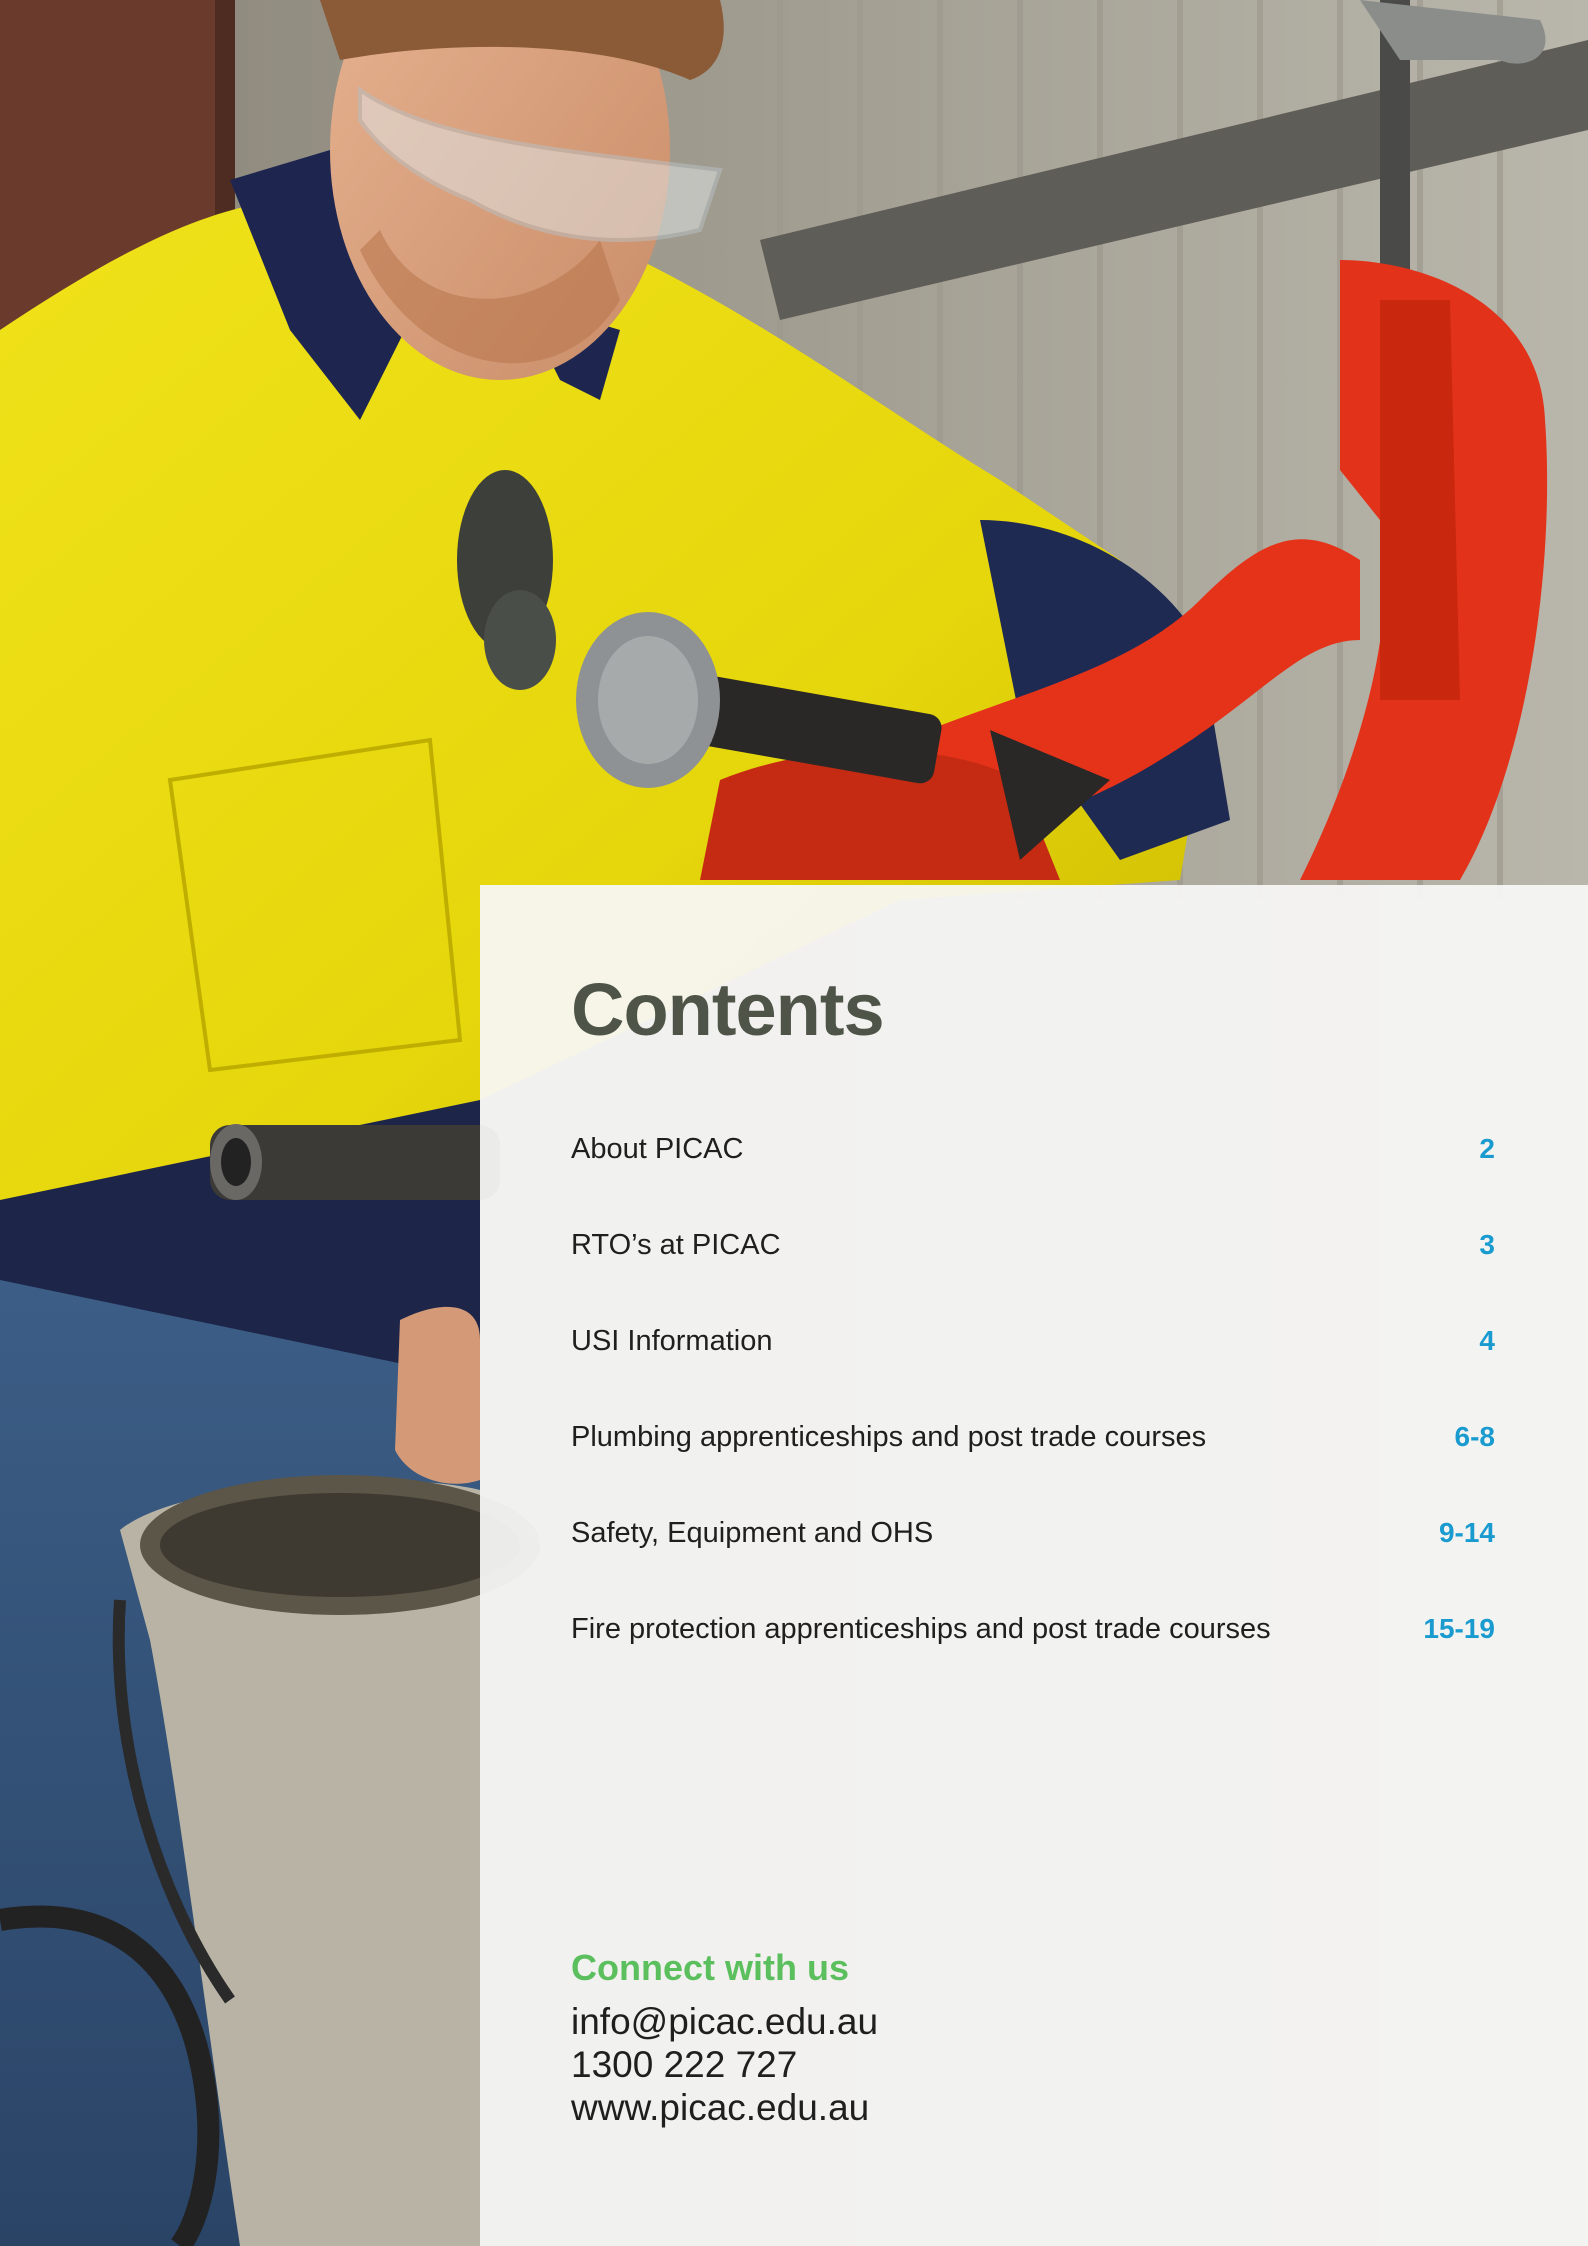 Image resolution: width=1588 pixels, height=2246 pixels. What do you see at coordinates (1033, 1375) in the screenshot?
I see `toc-entry: USI Information 4` at bounding box center [1033, 1375].